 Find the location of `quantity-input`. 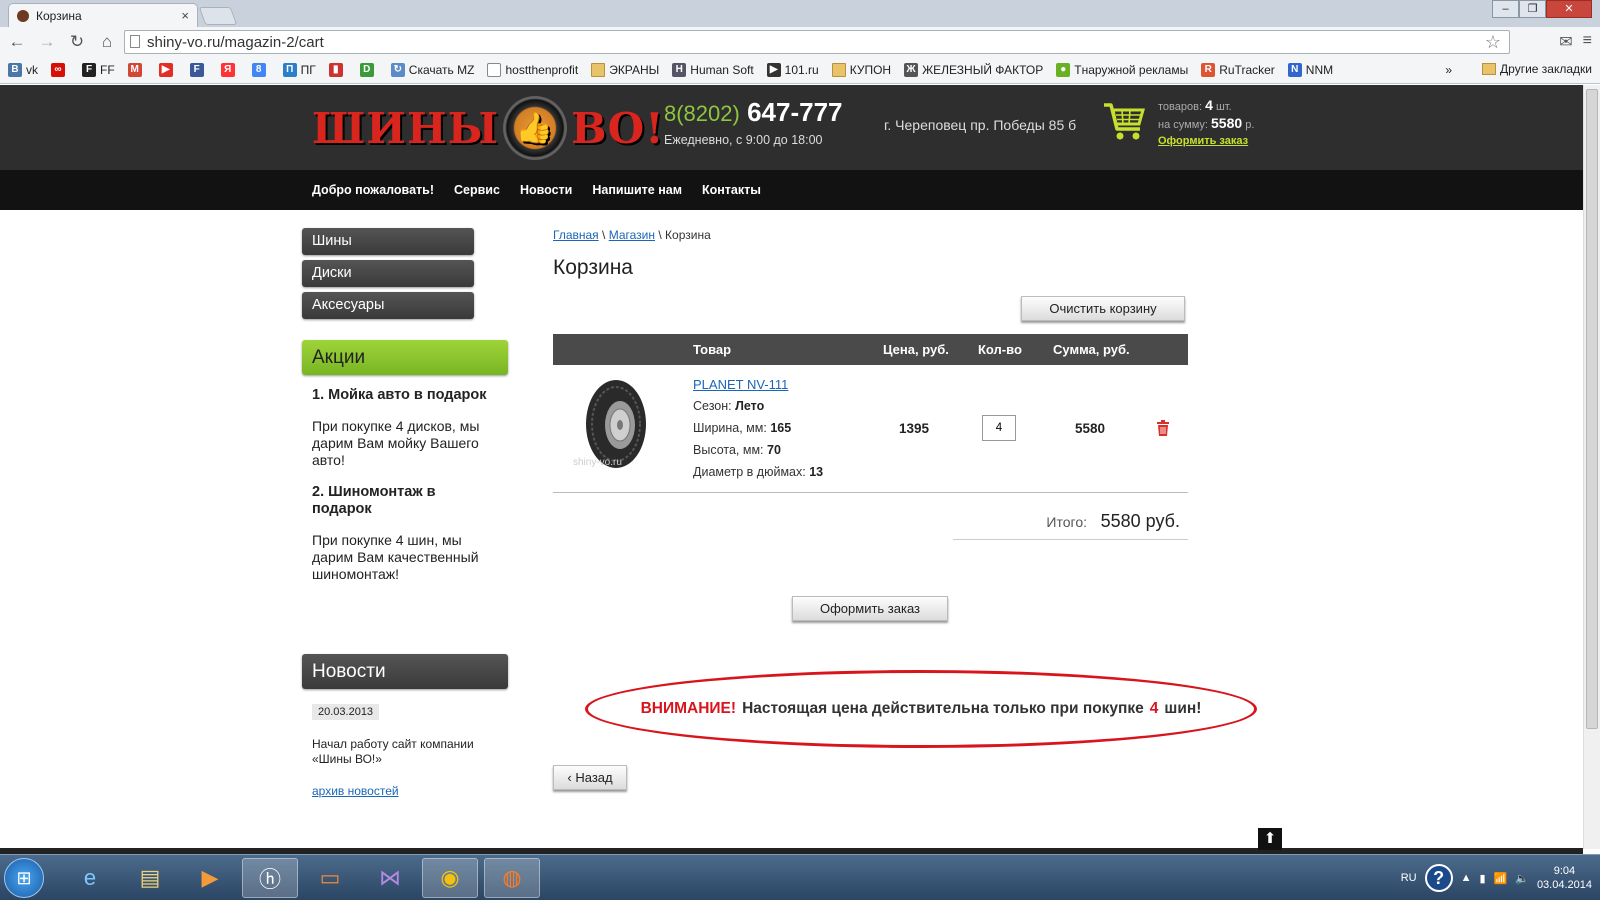

quantity-input is located at coordinates (999, 428).